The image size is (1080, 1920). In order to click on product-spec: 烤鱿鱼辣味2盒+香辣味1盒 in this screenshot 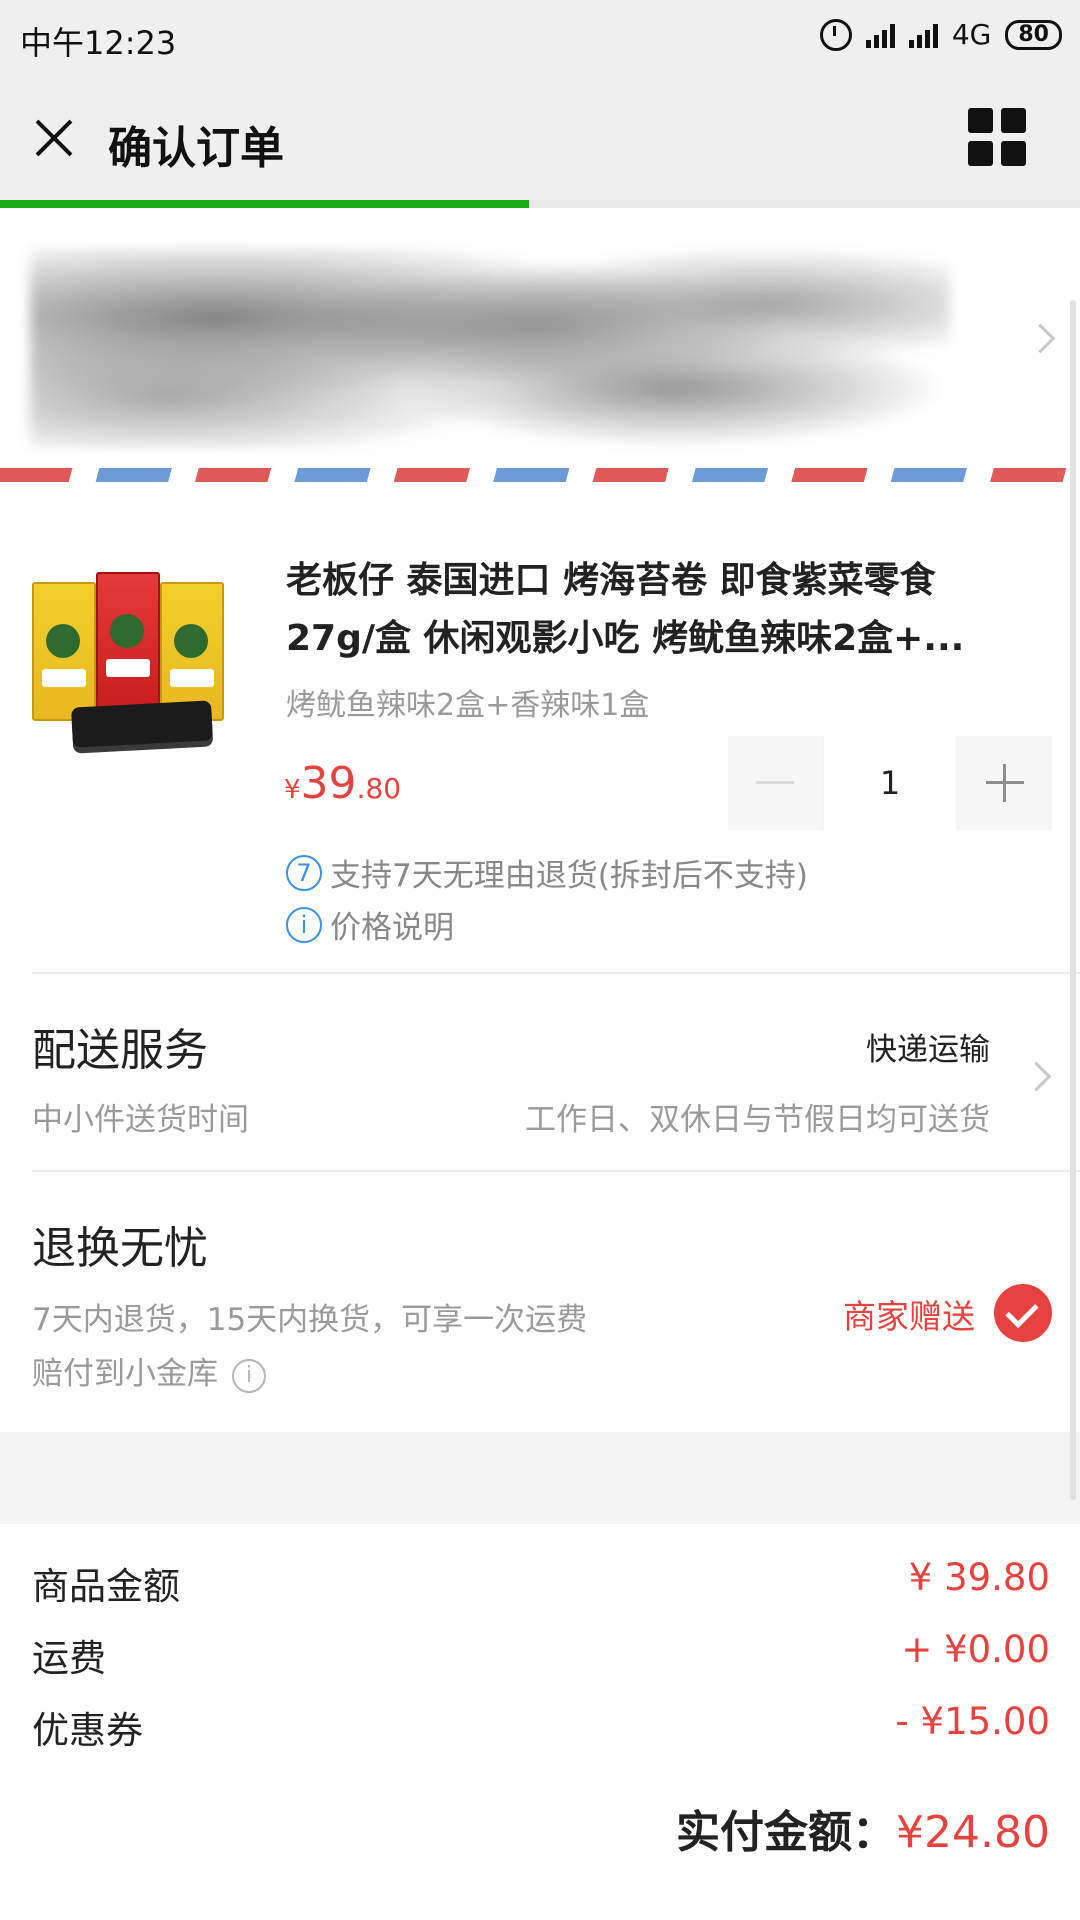, I will do `click(468, 705)`.